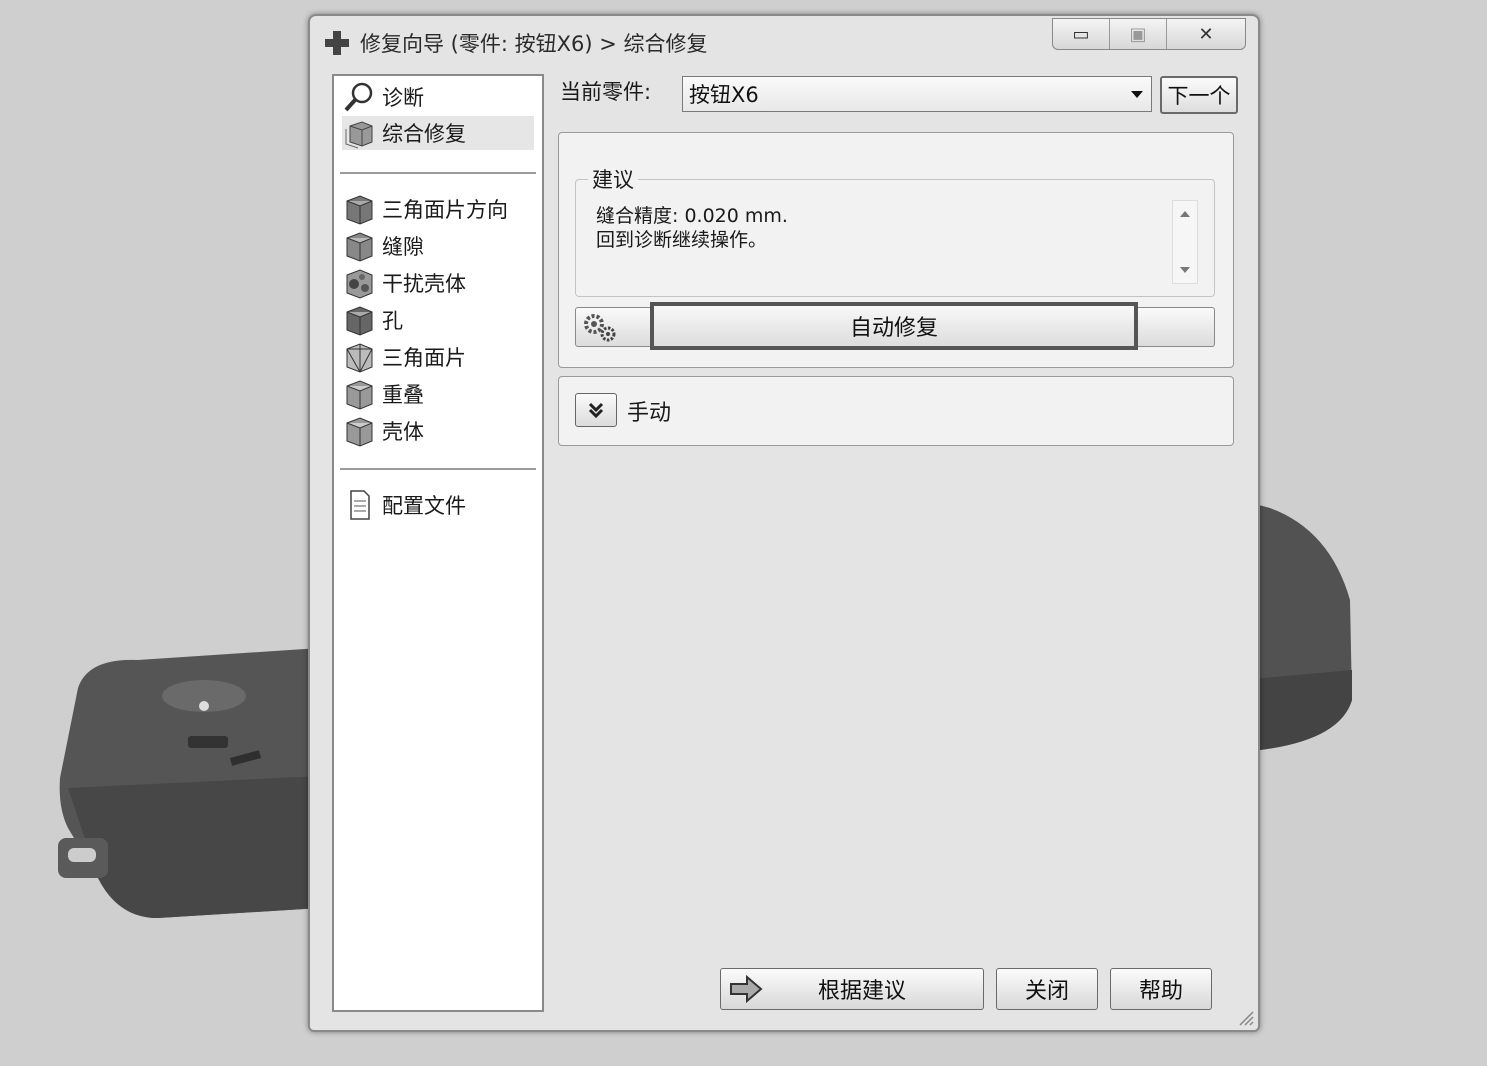 This screenshot has height=1066, width=1487. Describe the element at coordinates (360, 505) in the screenshot. I see `document-icon` at that location.